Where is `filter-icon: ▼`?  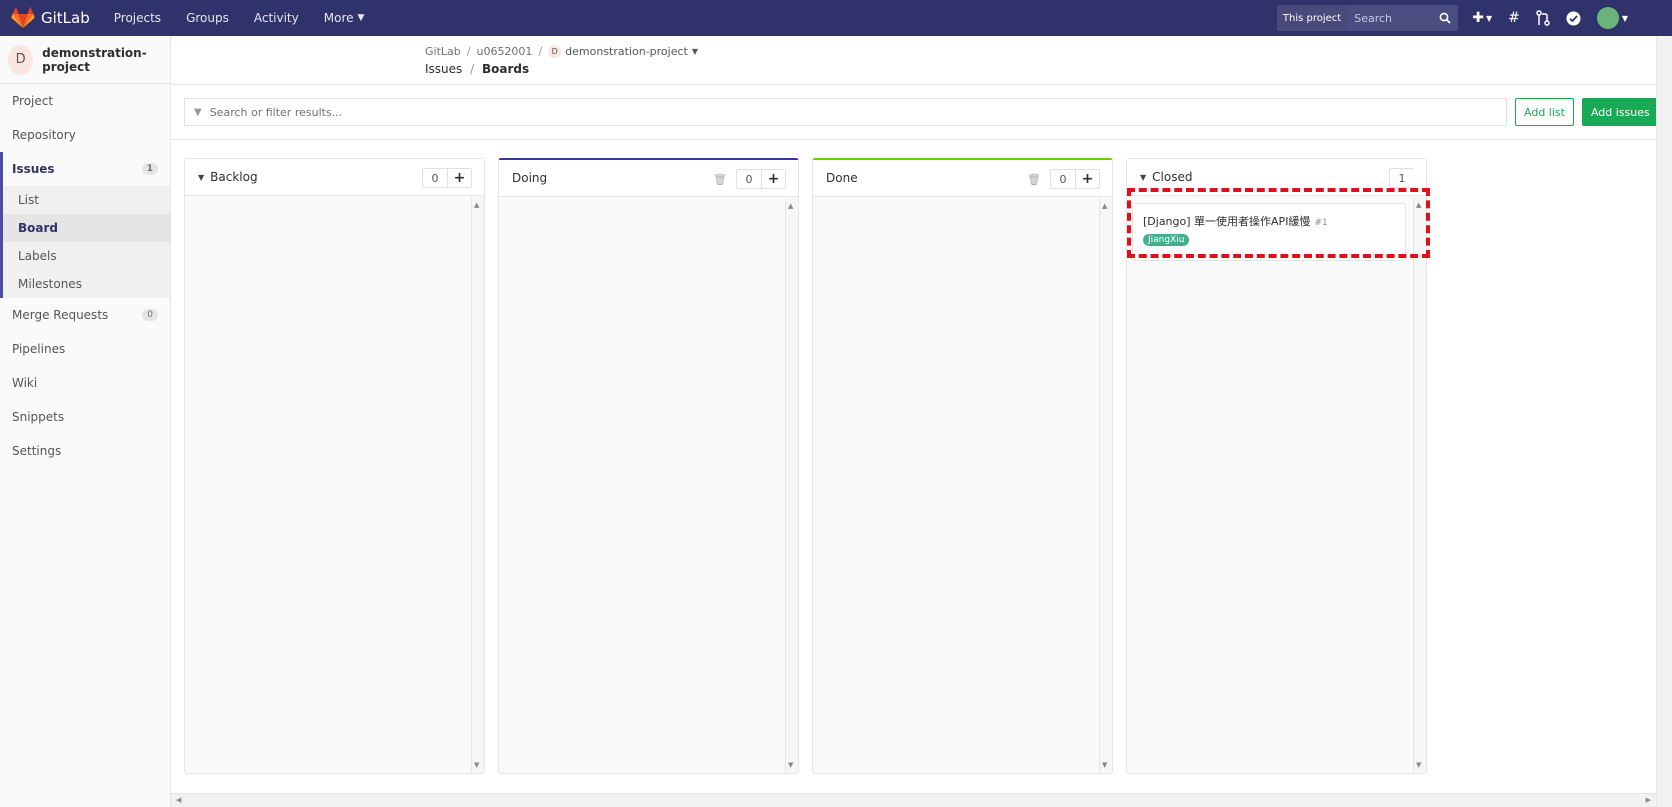
filter-icon: ▼ is located at coordinates (198, 112).